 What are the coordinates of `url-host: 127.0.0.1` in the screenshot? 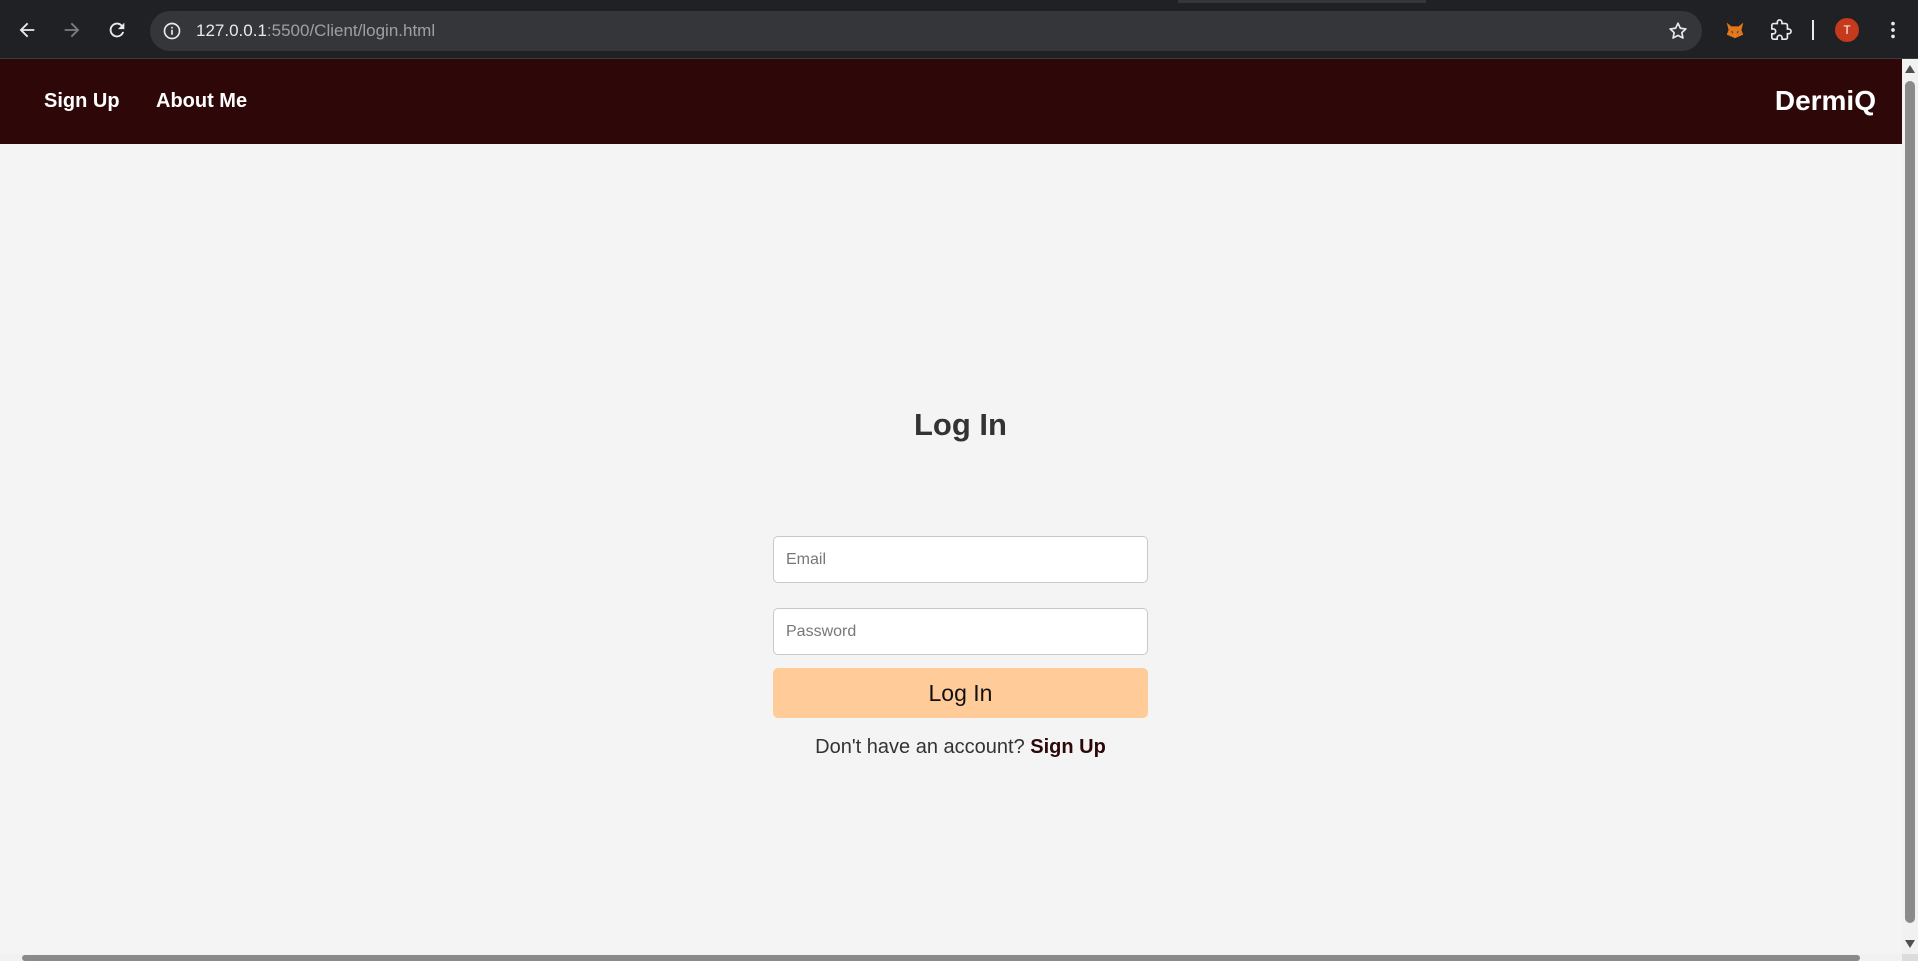 It's located at (231, 30).